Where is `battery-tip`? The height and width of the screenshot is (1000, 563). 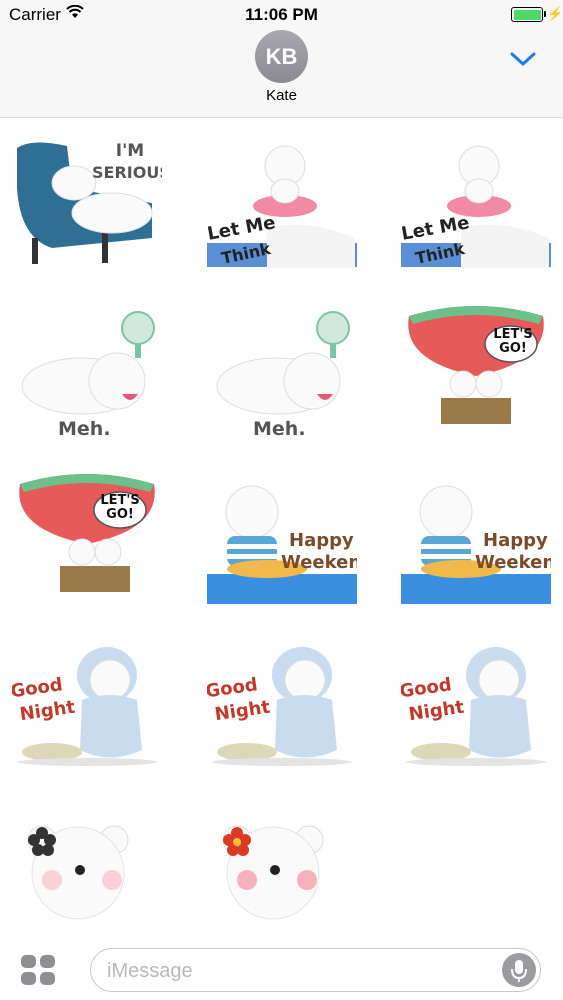
battery-tip is located at coordinates (545, 14).